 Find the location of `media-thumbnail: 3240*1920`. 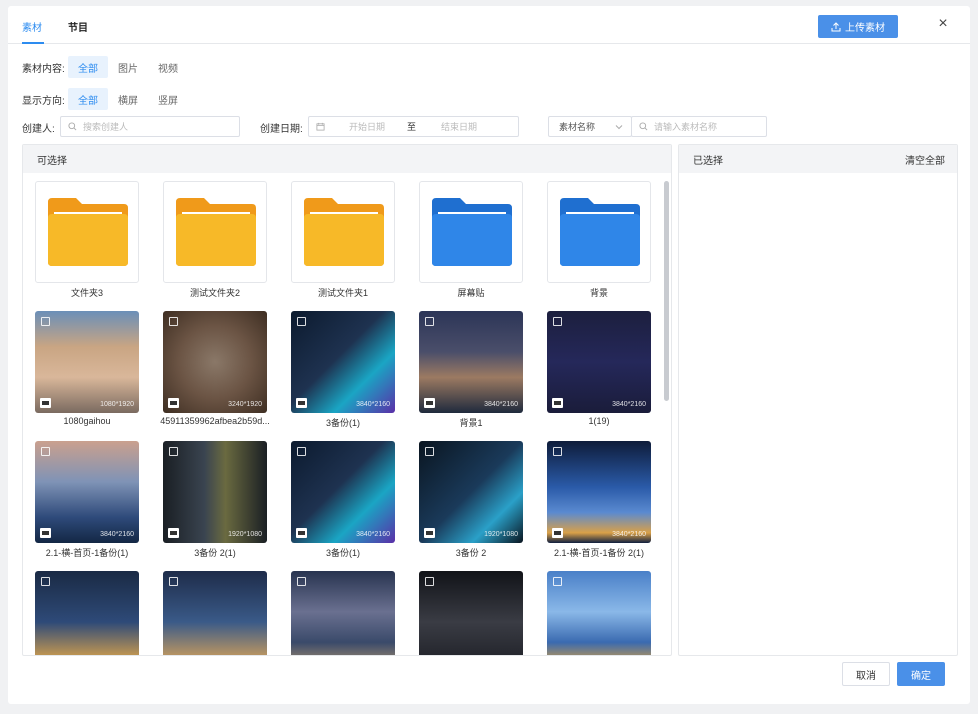

media-thumbnail: 3240*1920 is located at coordinates (215, 362).